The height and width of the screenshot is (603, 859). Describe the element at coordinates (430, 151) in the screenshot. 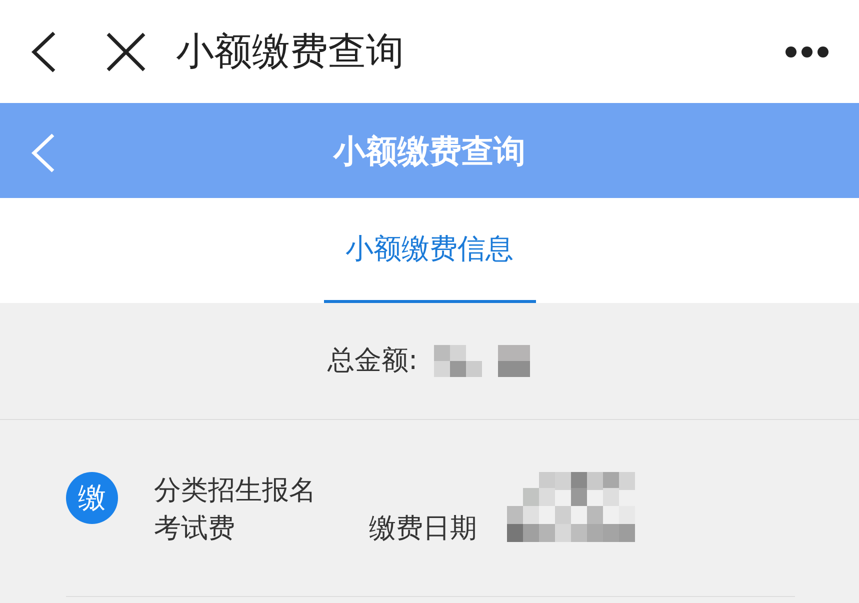

I see `header-title: 小额缴费查询` at that location.